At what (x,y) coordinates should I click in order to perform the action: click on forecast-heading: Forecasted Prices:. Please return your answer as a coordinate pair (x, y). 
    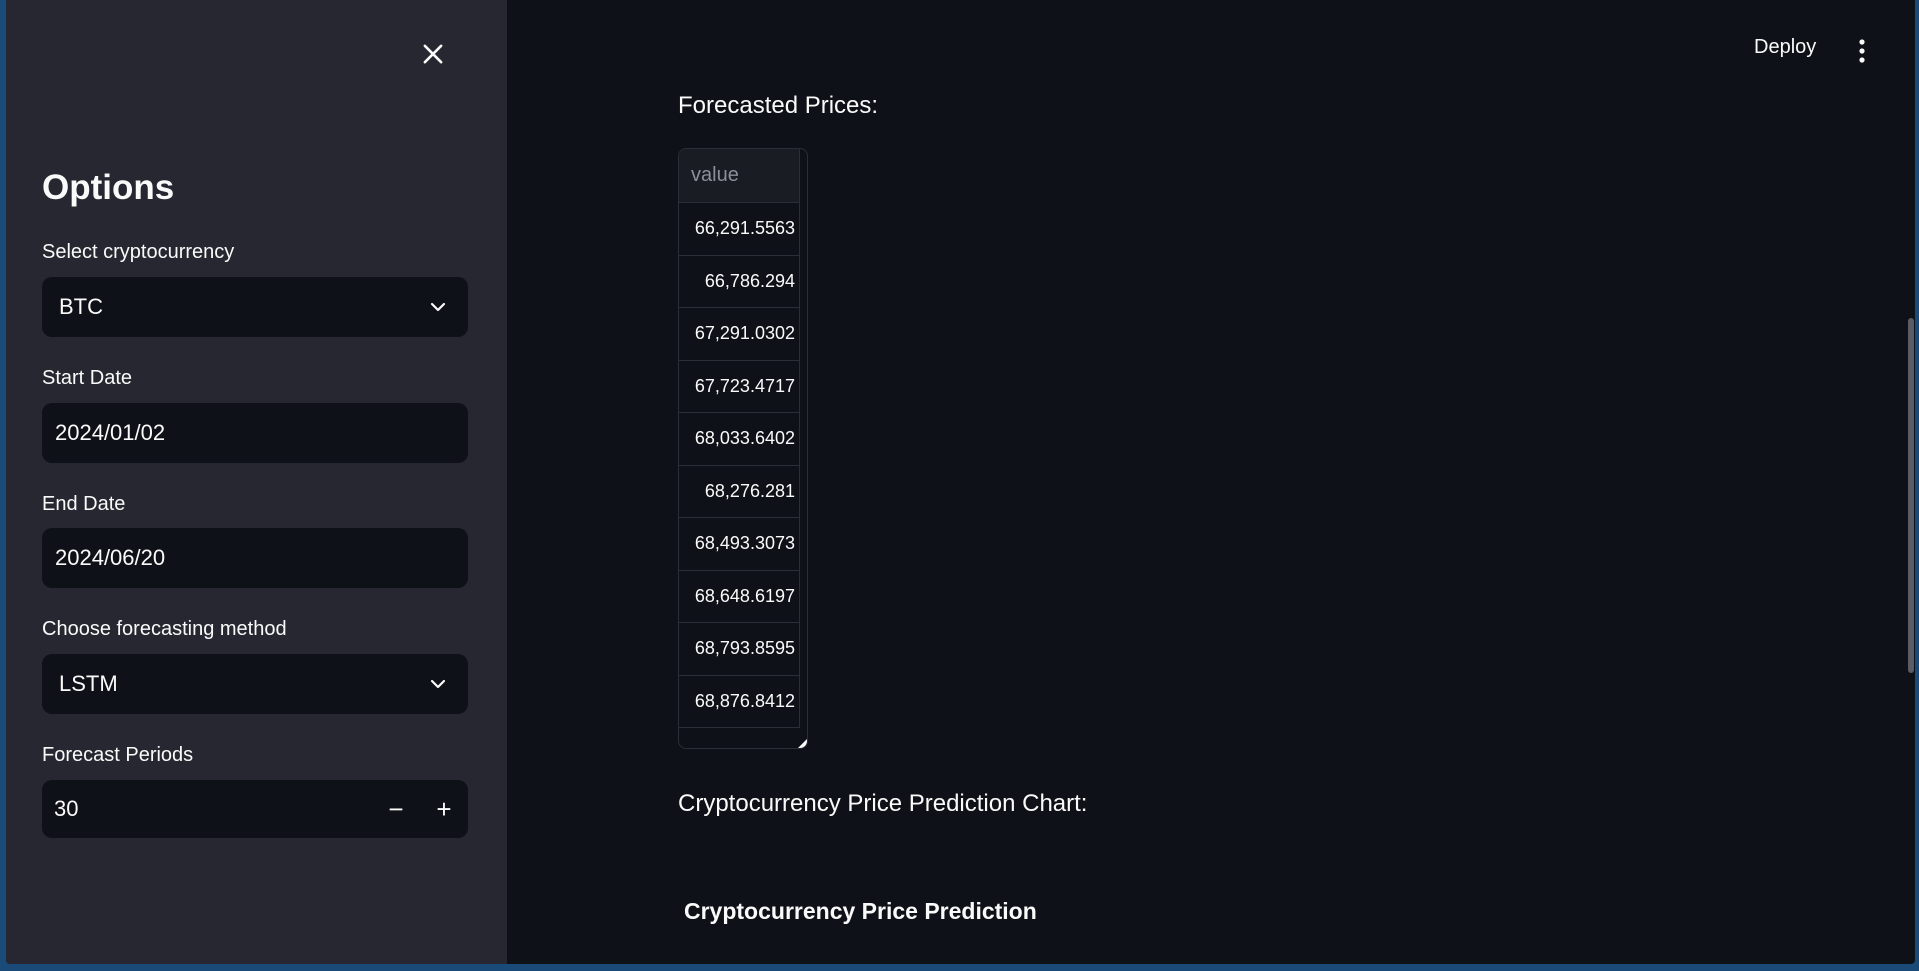
    Looking at the image, I should click on (778, 105).